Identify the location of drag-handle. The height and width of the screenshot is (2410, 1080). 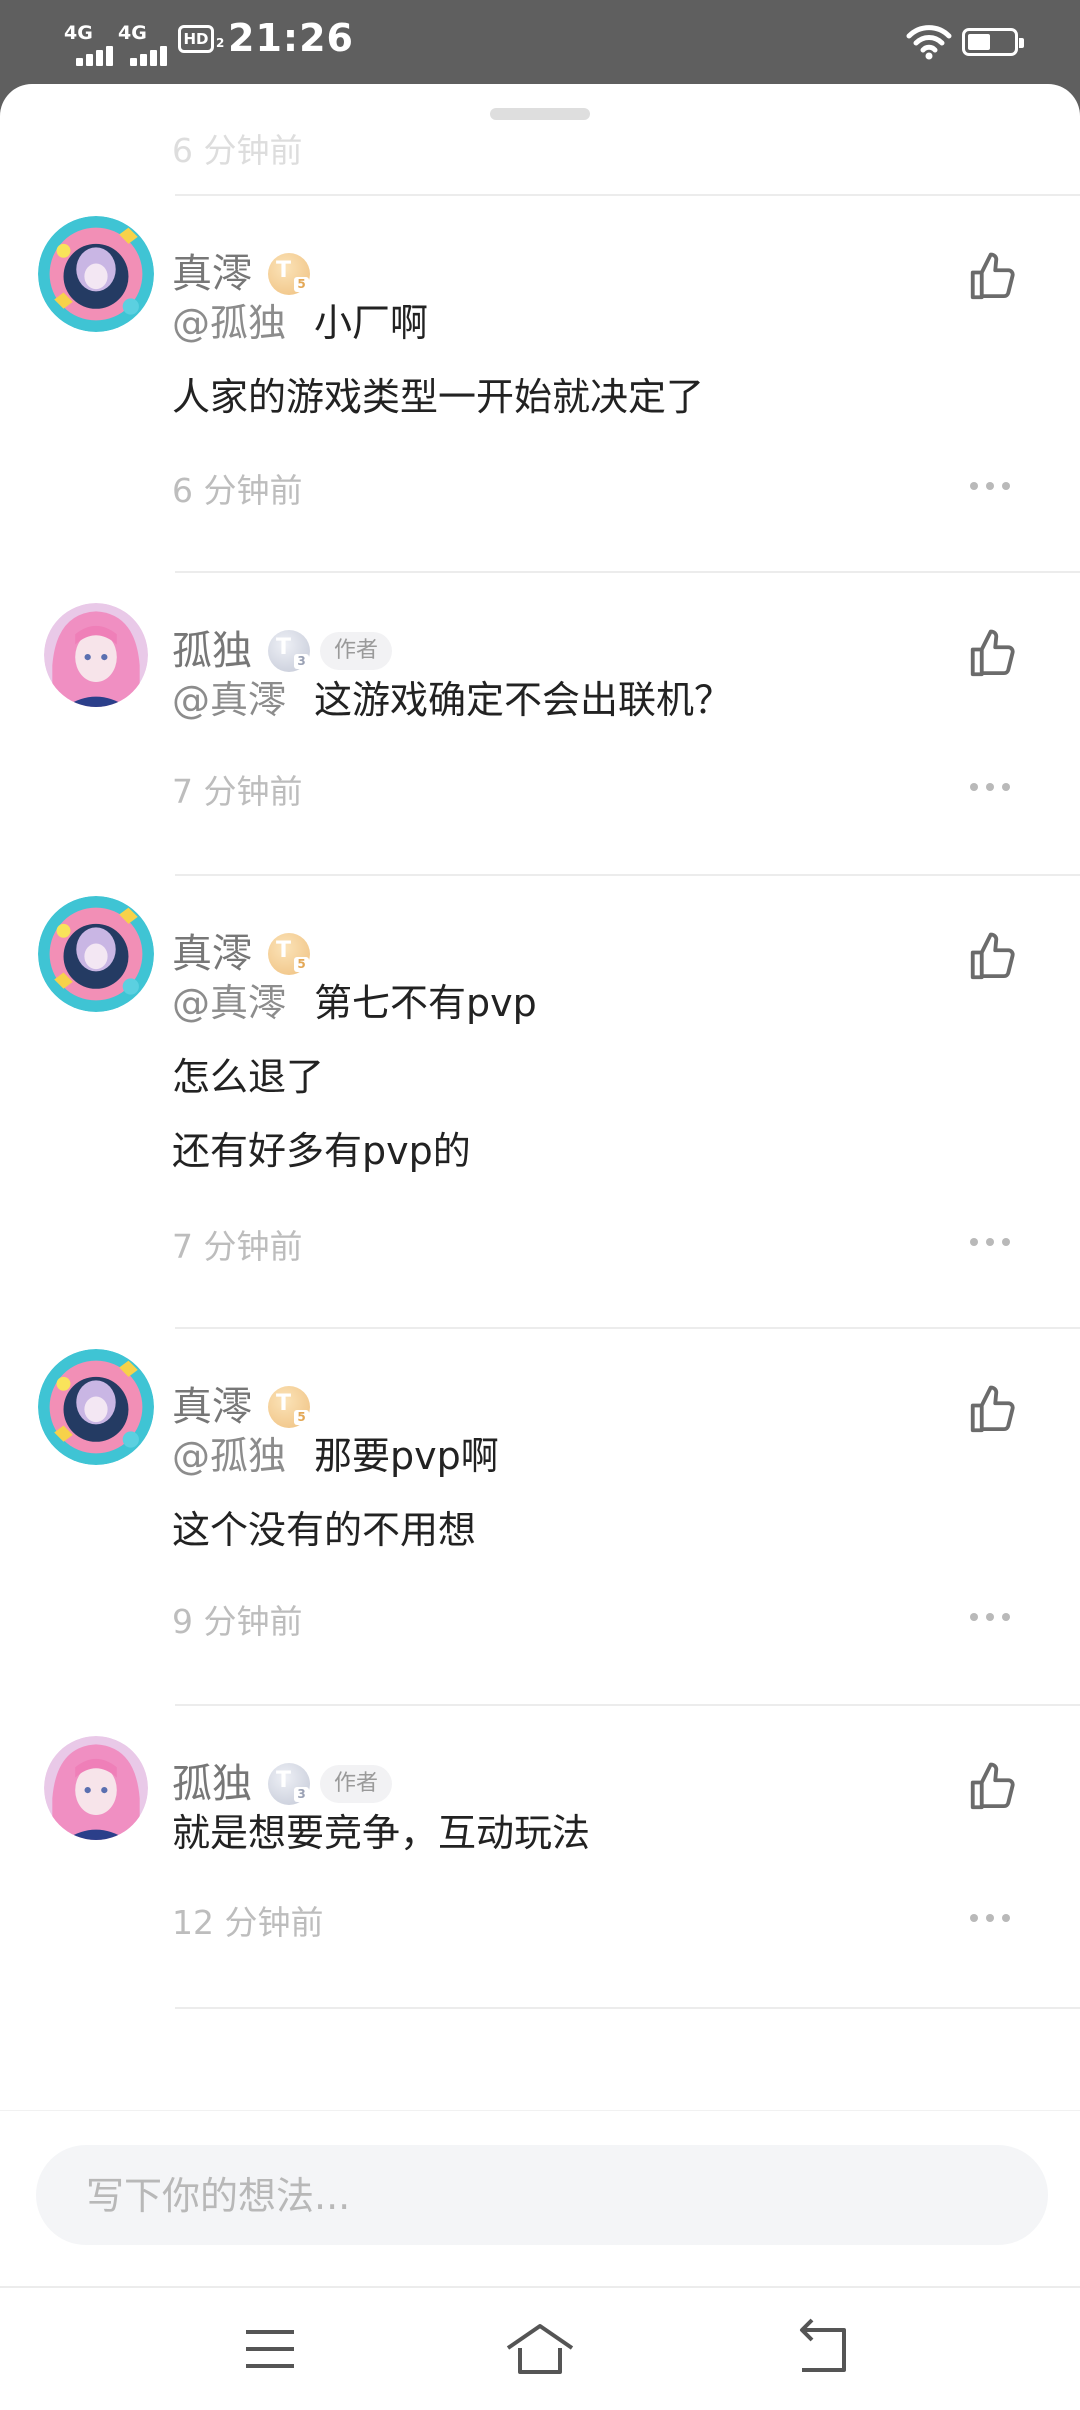
(540, 114).